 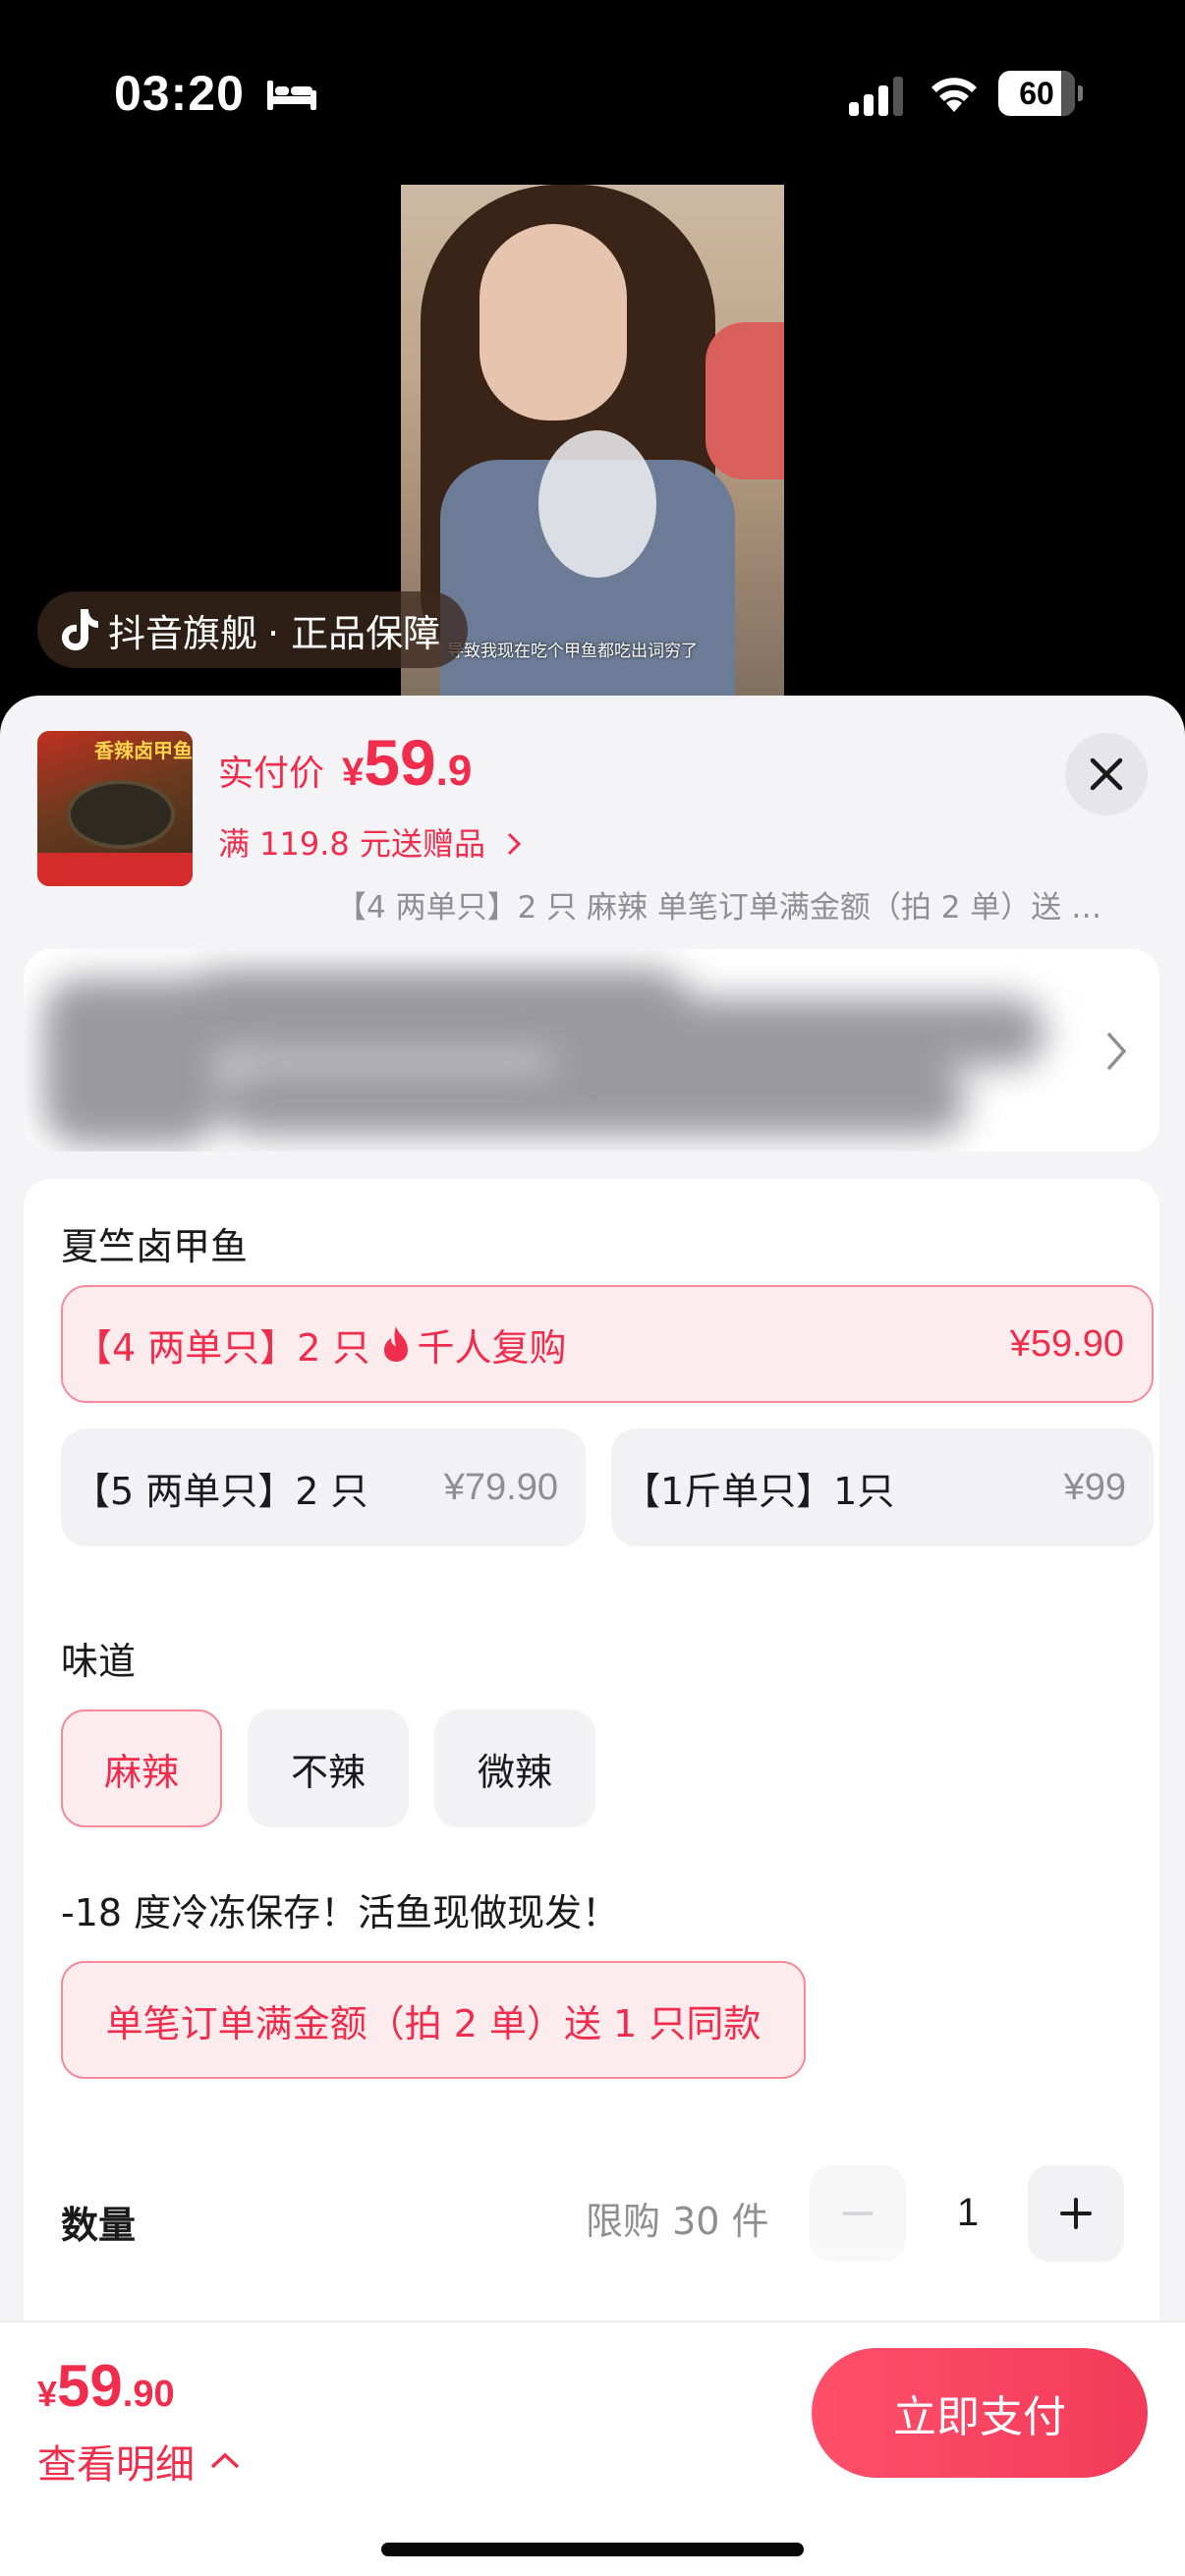 I want to click on flavor-section-title: 味道, so click(x=99, y=1661).